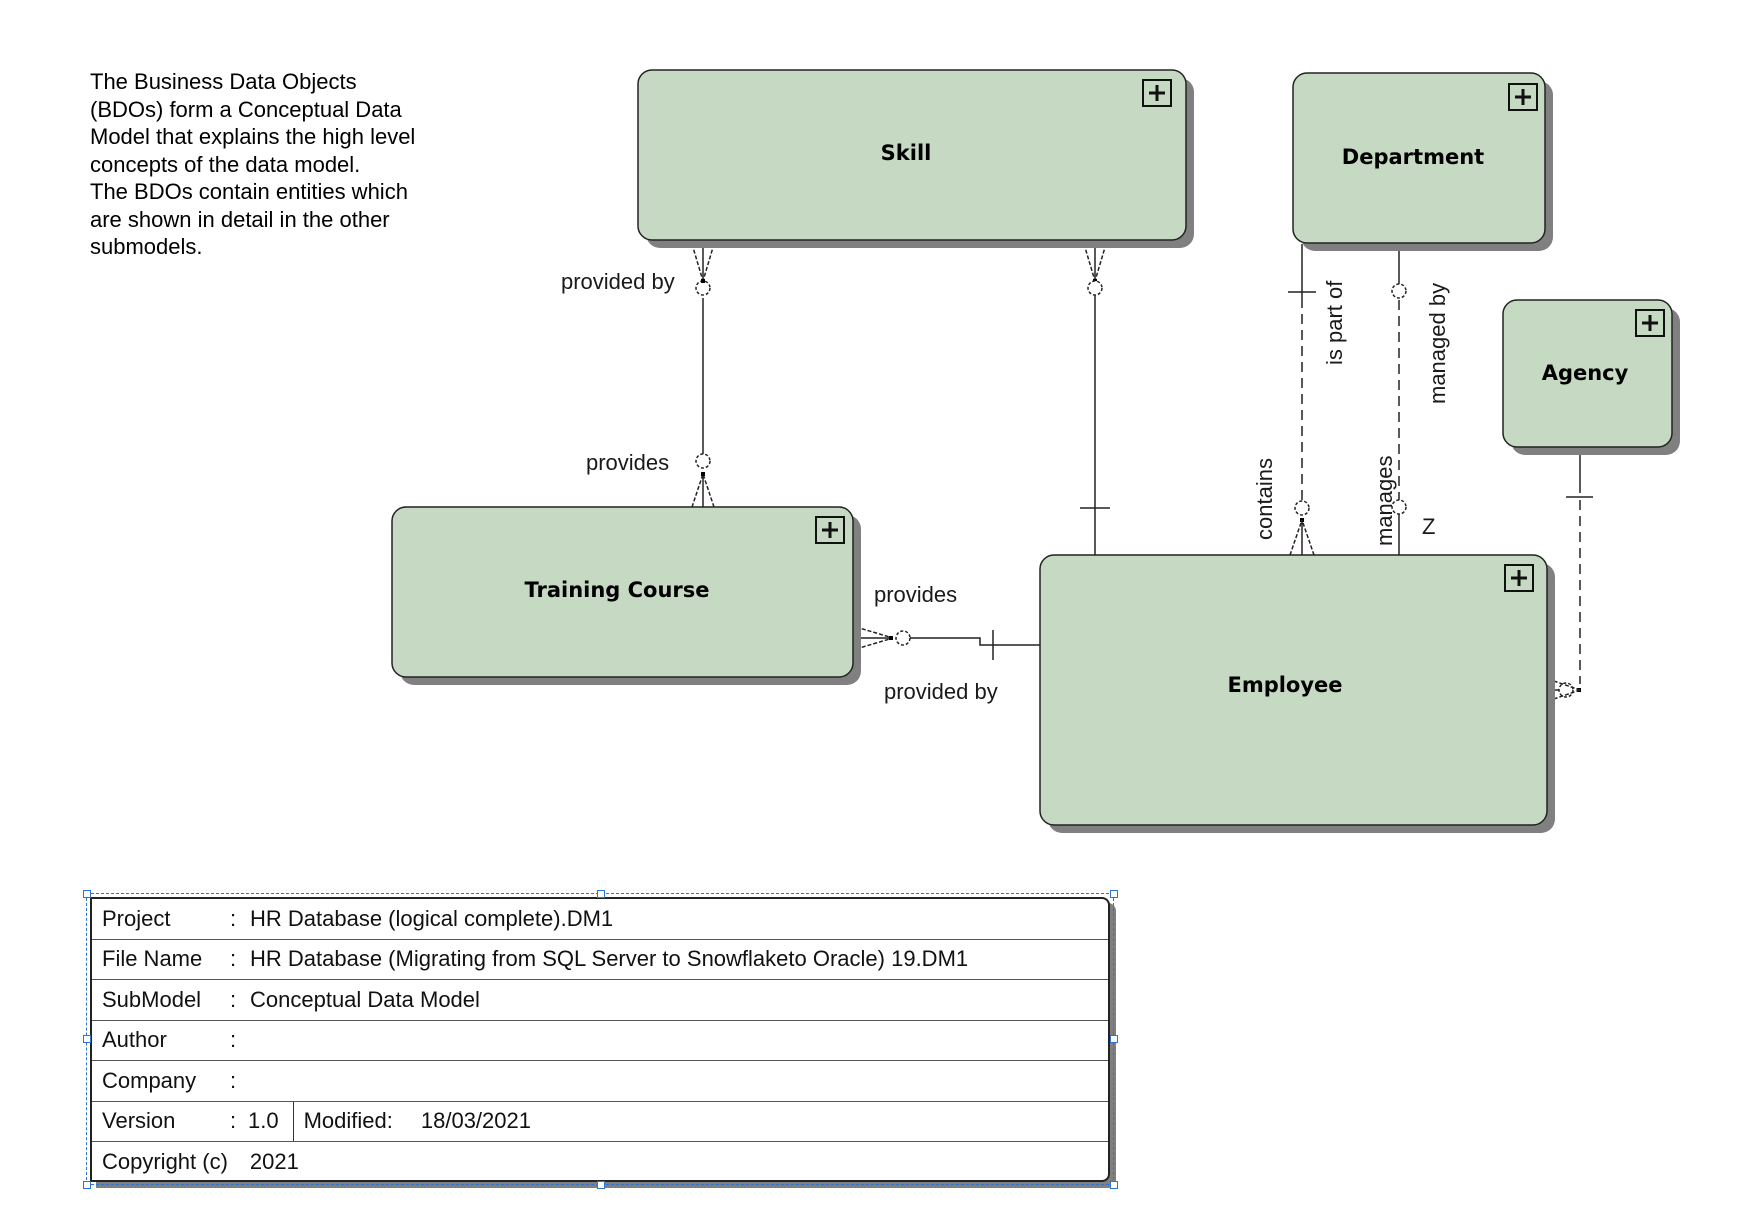 This screenshot has height=1226, width=1746. Describe the element at coordinates (600, 1081) in the screenshot. I see `title-row-company: Company :` at that location.